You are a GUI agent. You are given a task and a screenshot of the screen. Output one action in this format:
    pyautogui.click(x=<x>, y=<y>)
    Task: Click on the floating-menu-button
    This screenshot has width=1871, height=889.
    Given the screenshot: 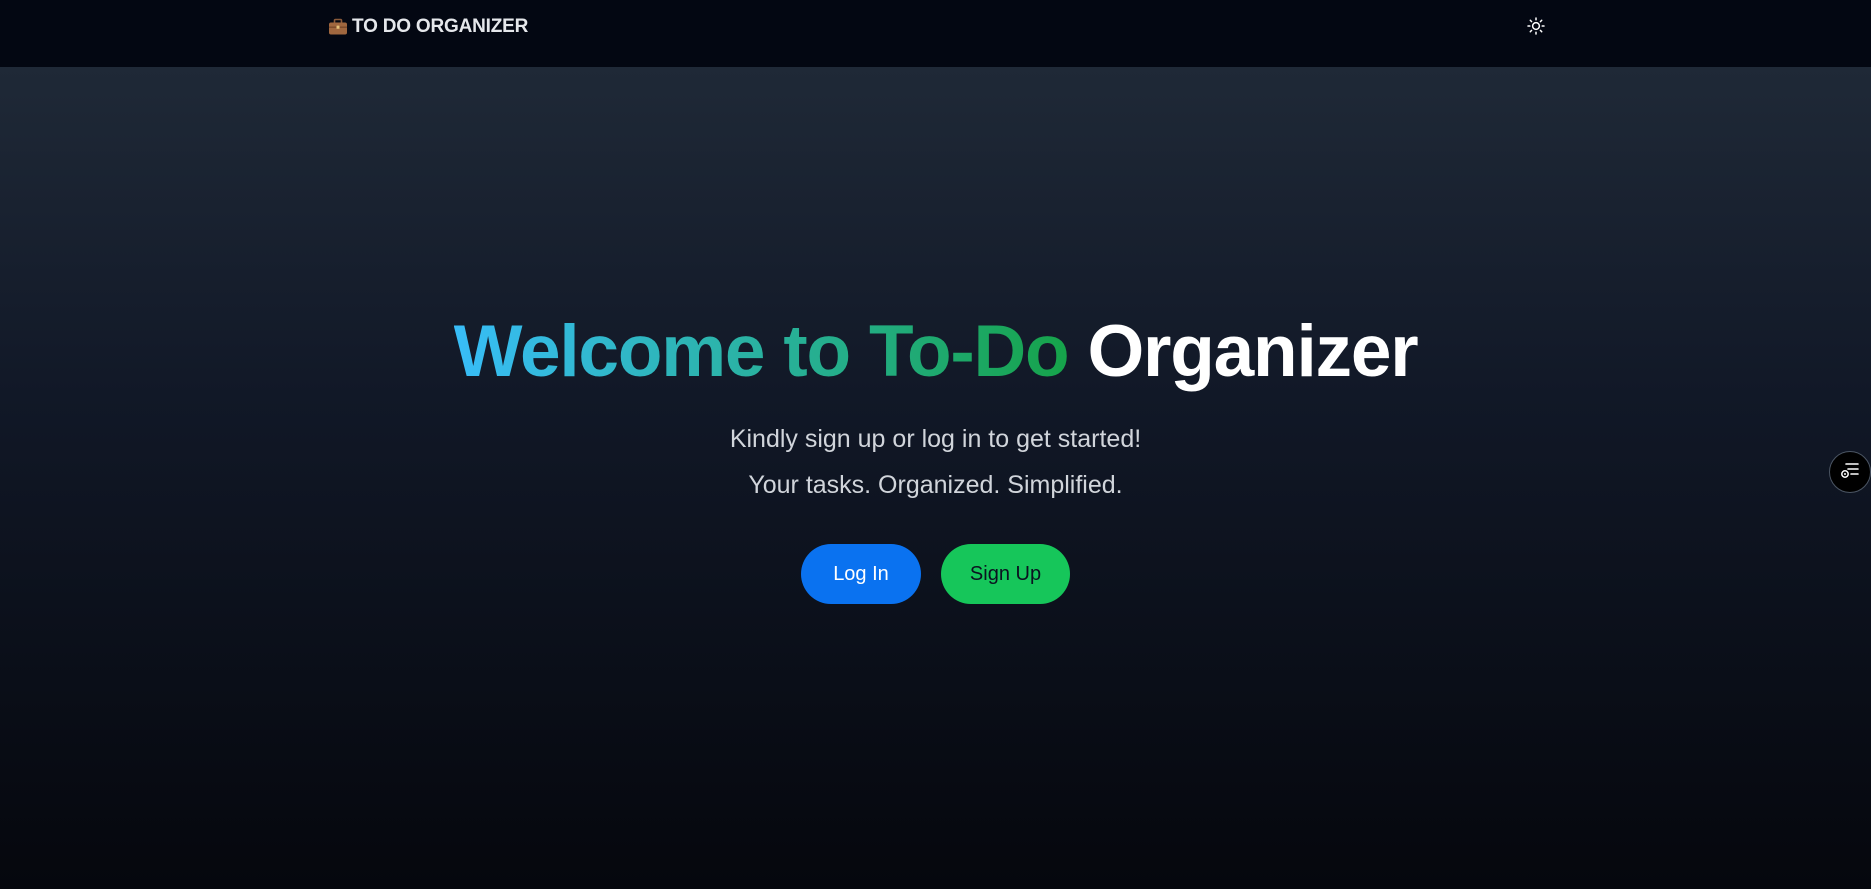 What is the action you would take?
    pyautogui.click(x=1850, y=472)
    